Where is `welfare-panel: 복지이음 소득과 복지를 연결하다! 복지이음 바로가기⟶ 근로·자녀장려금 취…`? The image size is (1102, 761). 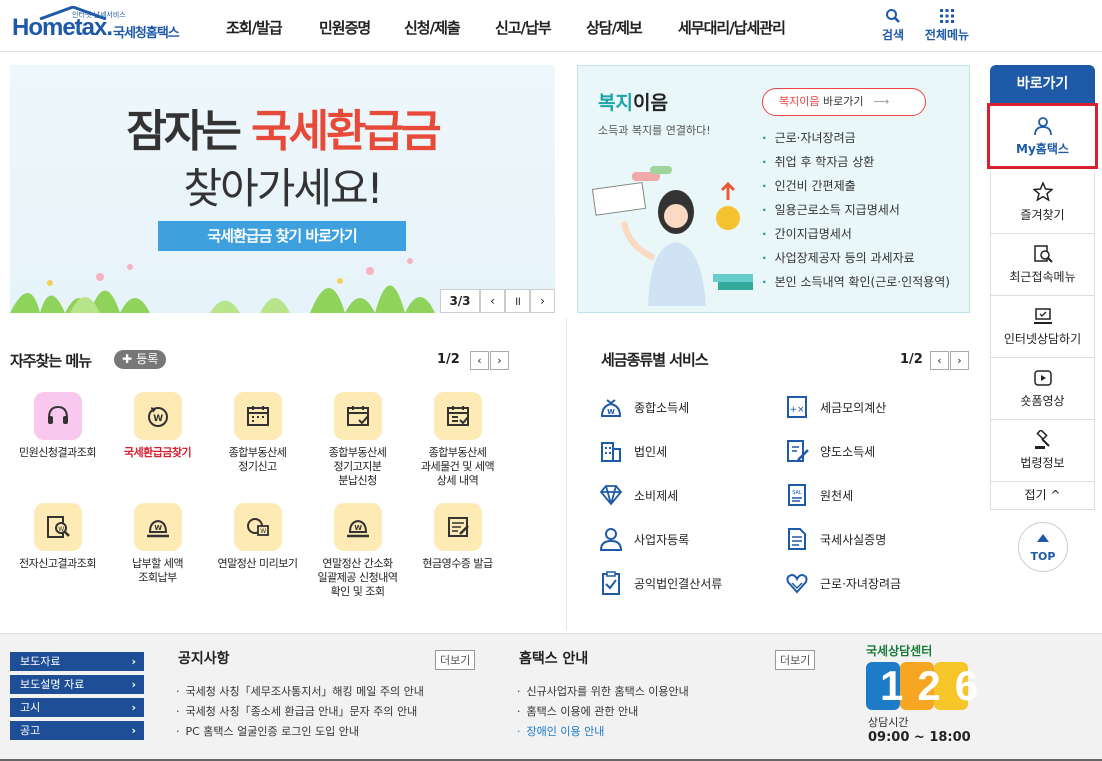 welfare-panel: 복지이음 소득과 복지를 연결하다! 복지이음 바로가기⟶ 근로·자녀장려금 취… is located at coordinates (773, 189).